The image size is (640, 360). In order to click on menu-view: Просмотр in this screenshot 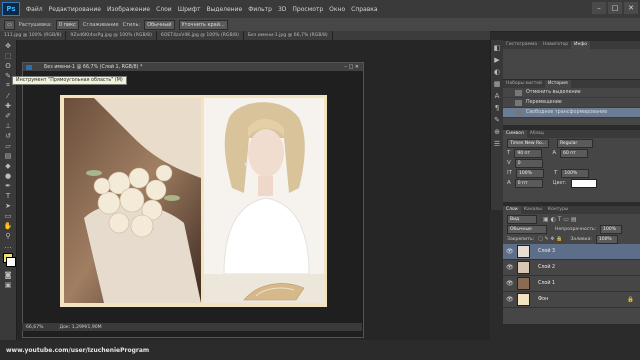, I will do `click(307, 9)`.